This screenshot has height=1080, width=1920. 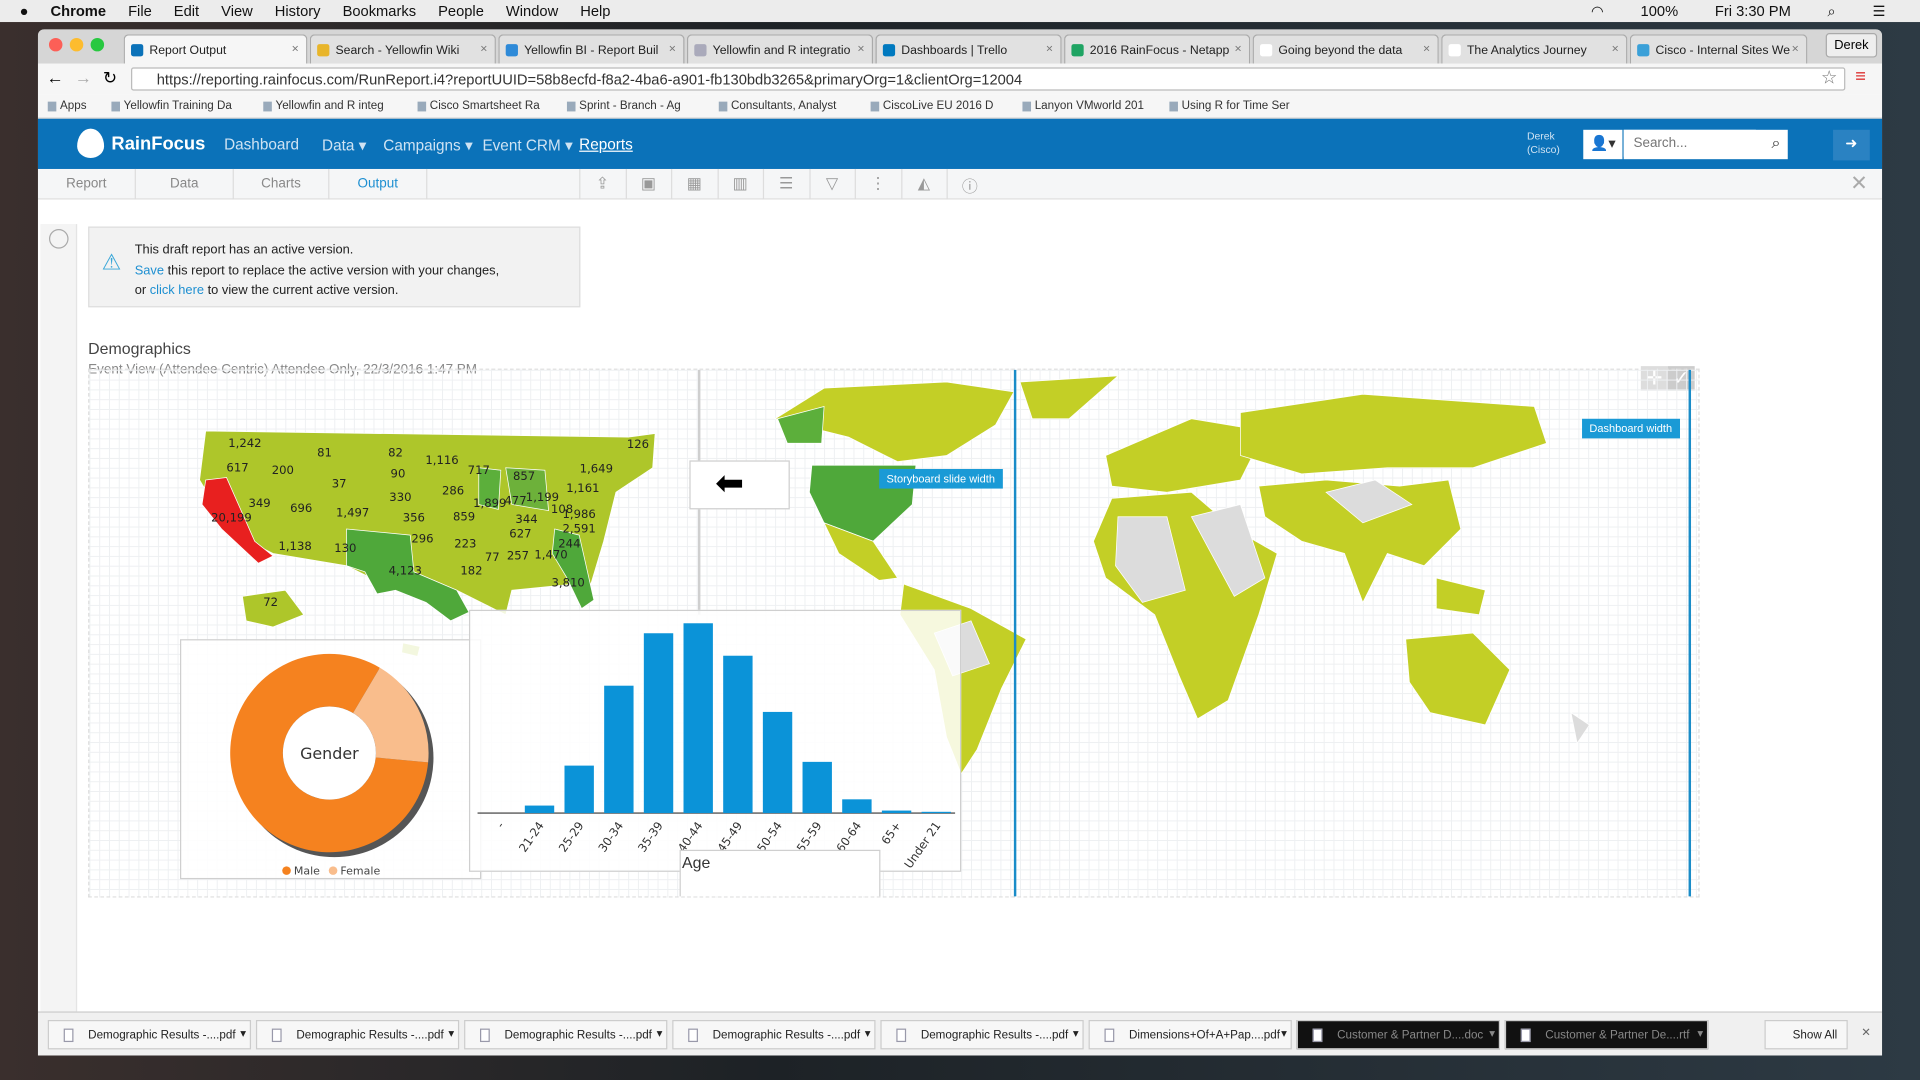 What do you see at coordinates (1597, 11) in the screenshot?
I see `wifi-icon: ◠` at bounding box center [1597, 11].